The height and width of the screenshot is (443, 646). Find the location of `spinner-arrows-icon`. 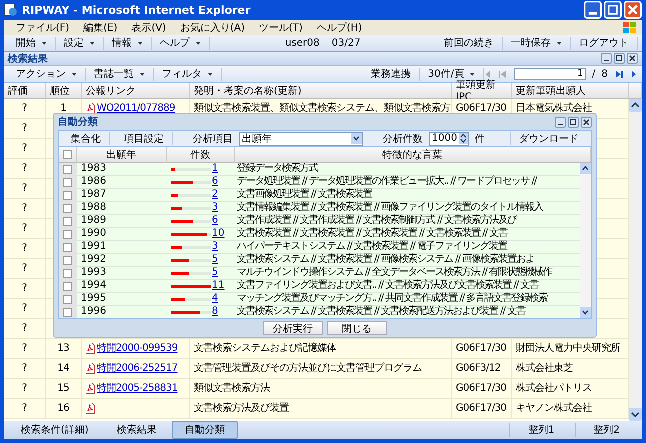

spinner-arrows-icon is located at coordinates (463, 138).